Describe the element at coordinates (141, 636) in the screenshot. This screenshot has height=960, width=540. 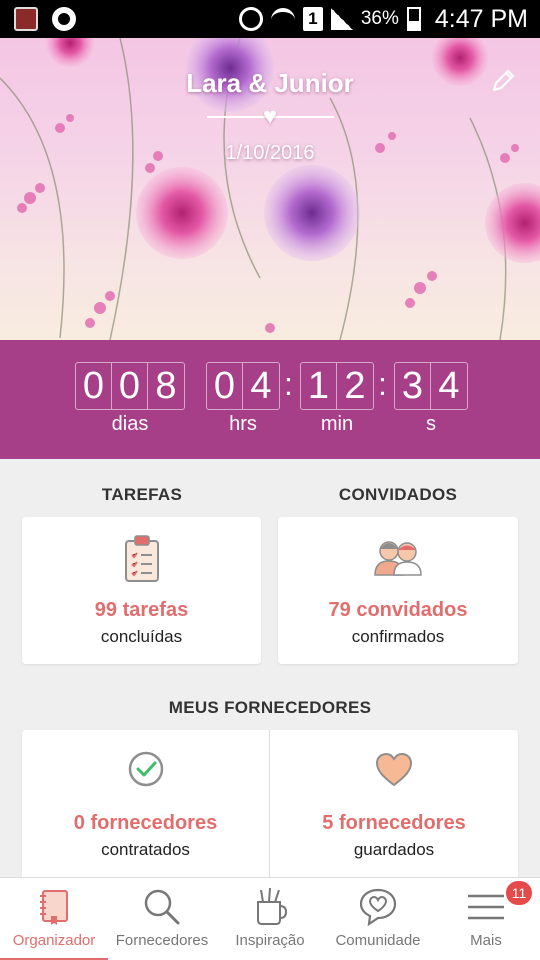
I see `tasks-status: concluídas` at that location.